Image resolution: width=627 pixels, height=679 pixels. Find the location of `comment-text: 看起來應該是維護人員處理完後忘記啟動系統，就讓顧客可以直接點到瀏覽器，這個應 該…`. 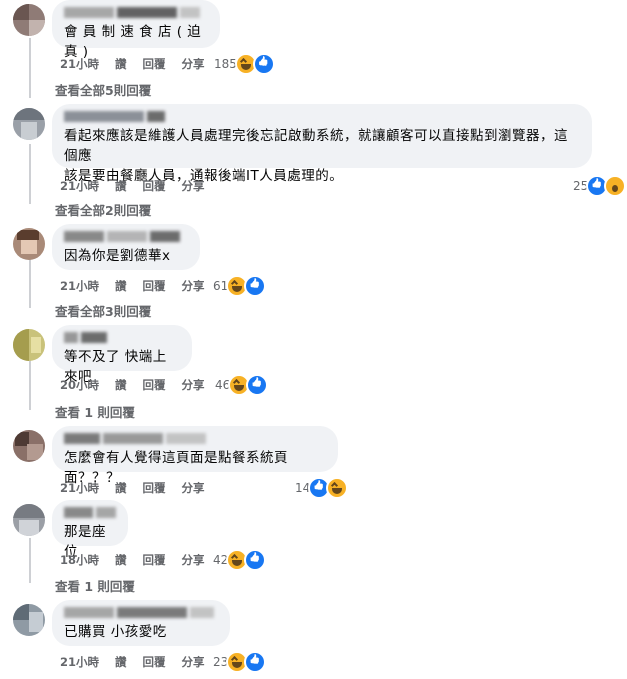

comment-text: 看起來應該是維護人員處理完後忘記啟動系統，就讓顧客可以直接點到瀏覽器，這個應 該… is located at coordinates (316, 156).